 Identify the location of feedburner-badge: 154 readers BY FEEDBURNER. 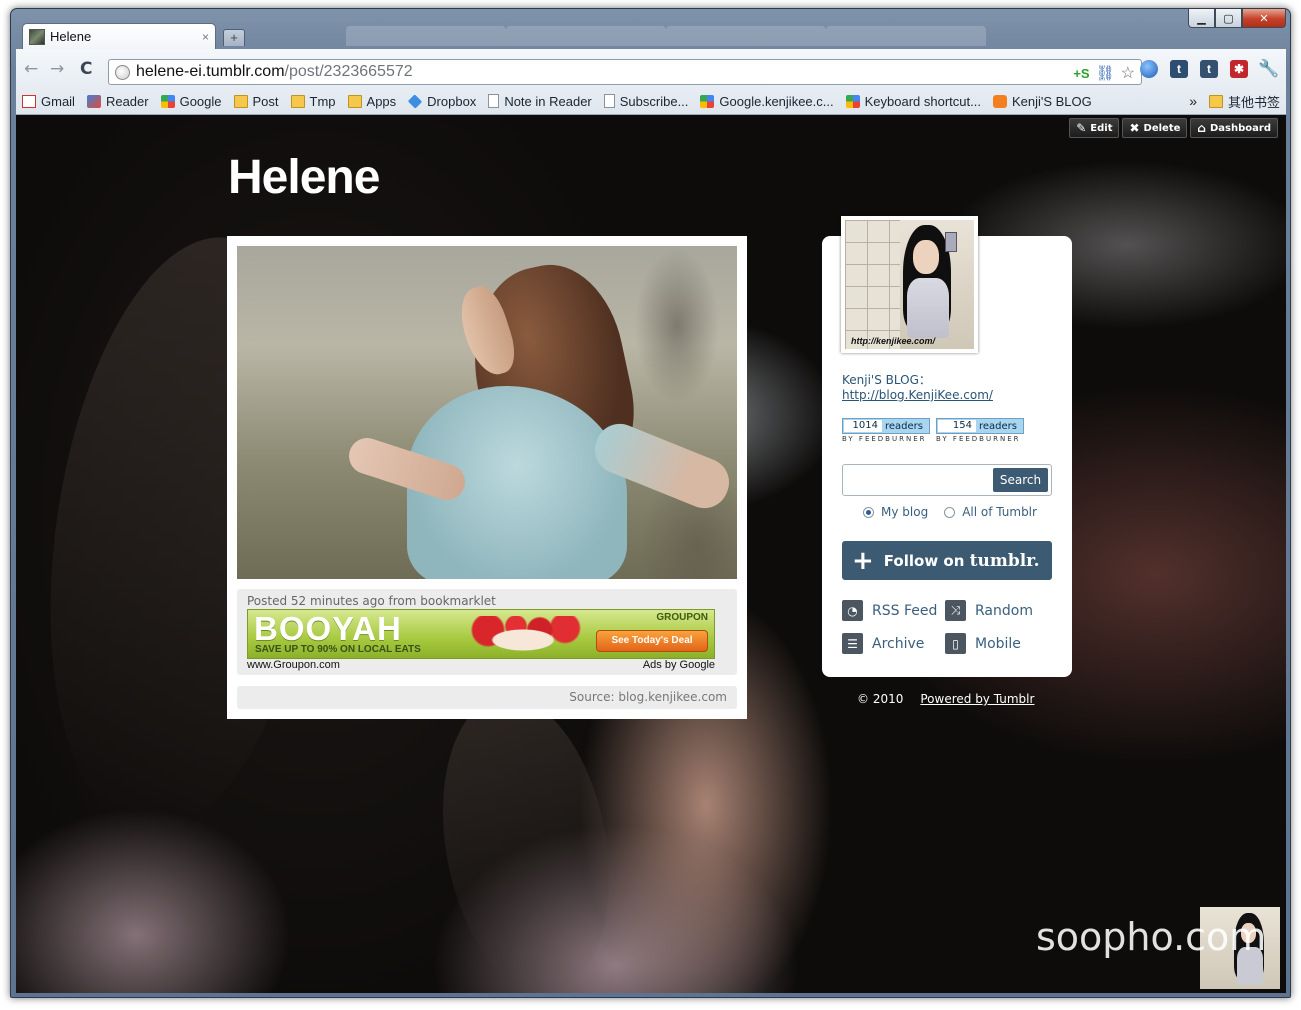
(980, 430).